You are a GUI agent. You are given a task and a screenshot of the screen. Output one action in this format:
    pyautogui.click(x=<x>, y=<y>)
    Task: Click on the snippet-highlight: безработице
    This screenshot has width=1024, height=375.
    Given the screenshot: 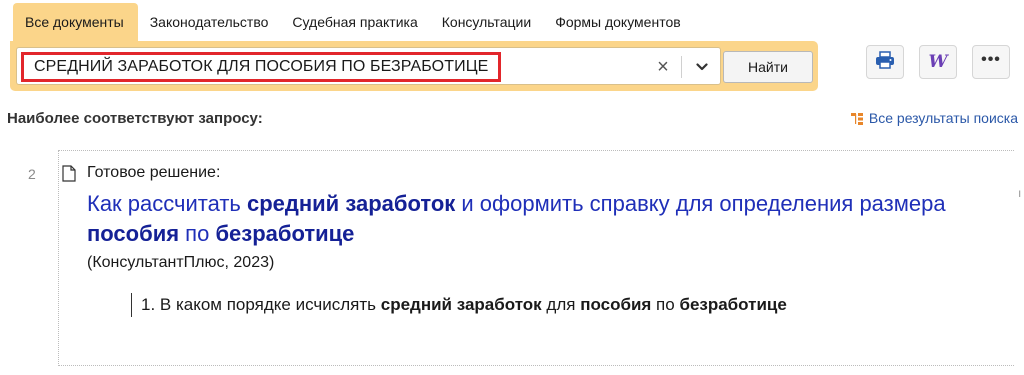 What is the action you would take?
    pyautogui.click(x=733, y=304)
    